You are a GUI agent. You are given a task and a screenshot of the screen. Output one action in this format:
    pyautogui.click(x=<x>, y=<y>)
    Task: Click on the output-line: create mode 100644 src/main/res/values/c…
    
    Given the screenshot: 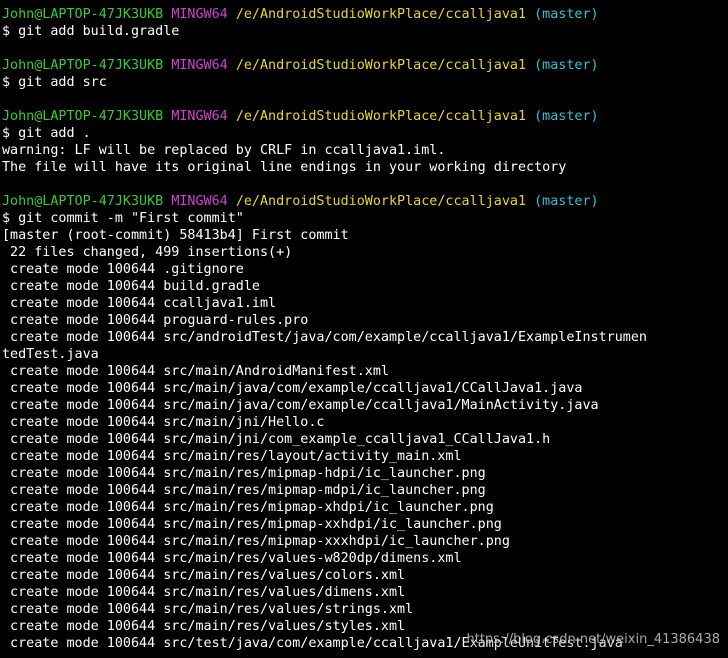 What is the action you would take?
    pyautogui.click(x=204, y=575)
    